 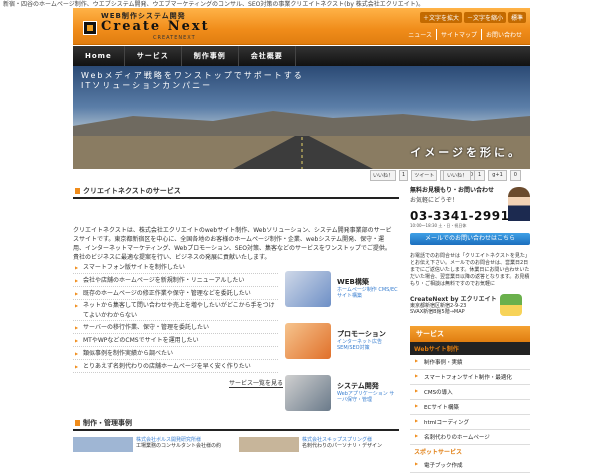 I want to click on nav-services: サービス, so click(x=153, y=56).